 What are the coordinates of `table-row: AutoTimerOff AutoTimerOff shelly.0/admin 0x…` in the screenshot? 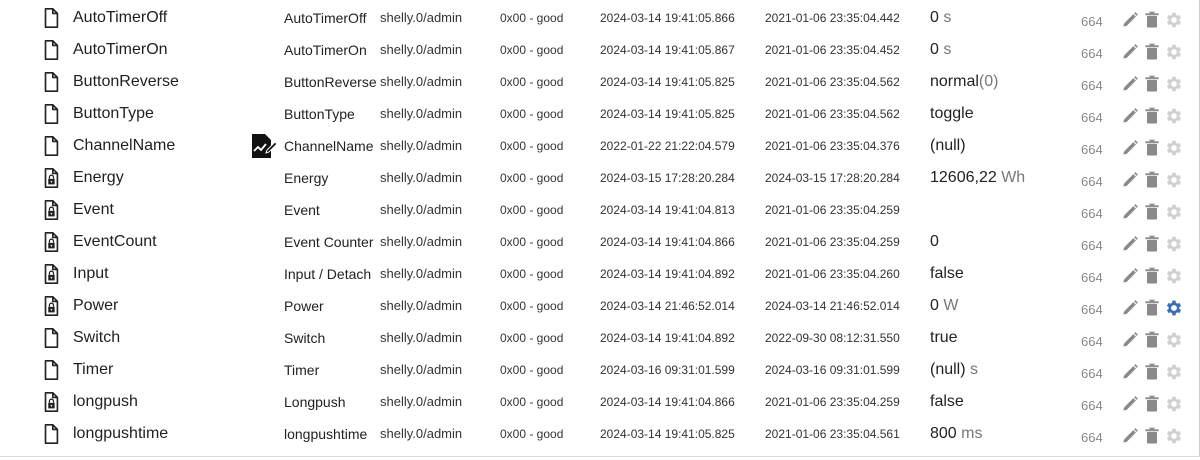 It's located at (596, 18).